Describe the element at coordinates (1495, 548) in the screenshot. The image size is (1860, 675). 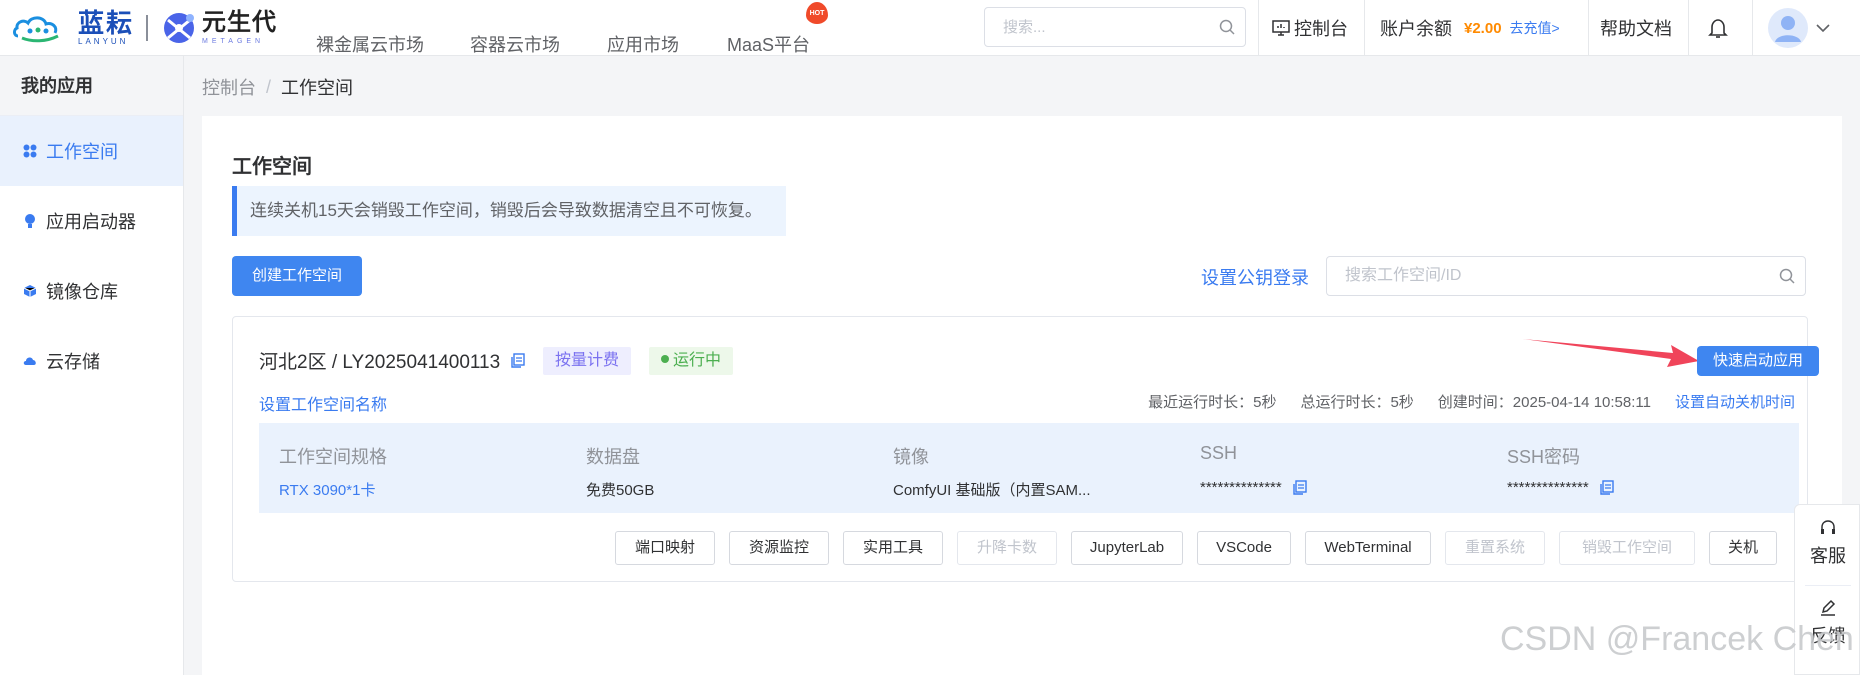
I see `reset-system-button: 重置系统` at that location.